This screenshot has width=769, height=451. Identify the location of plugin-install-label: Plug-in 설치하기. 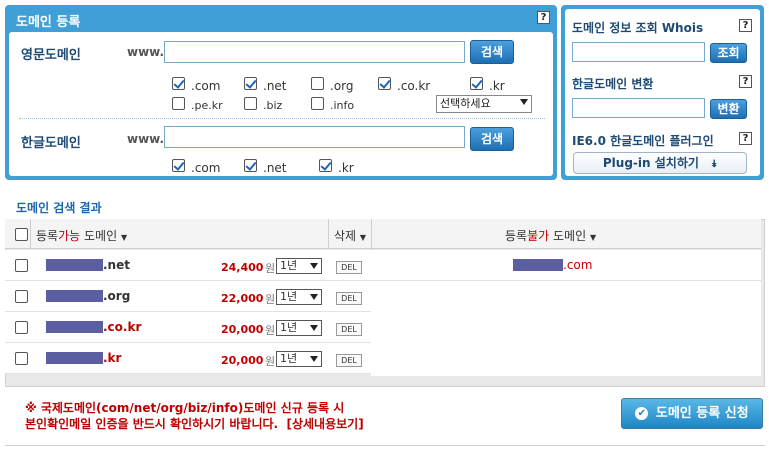
(650, 163).